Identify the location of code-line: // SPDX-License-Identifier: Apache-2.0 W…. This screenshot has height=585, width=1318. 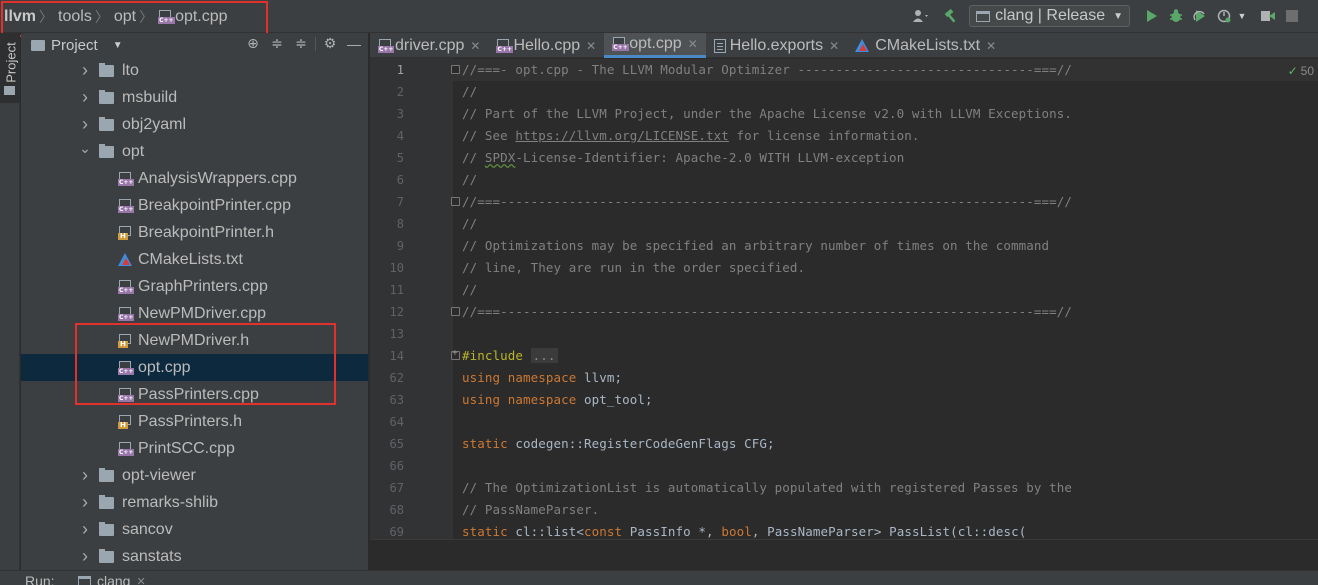
(683, 157).